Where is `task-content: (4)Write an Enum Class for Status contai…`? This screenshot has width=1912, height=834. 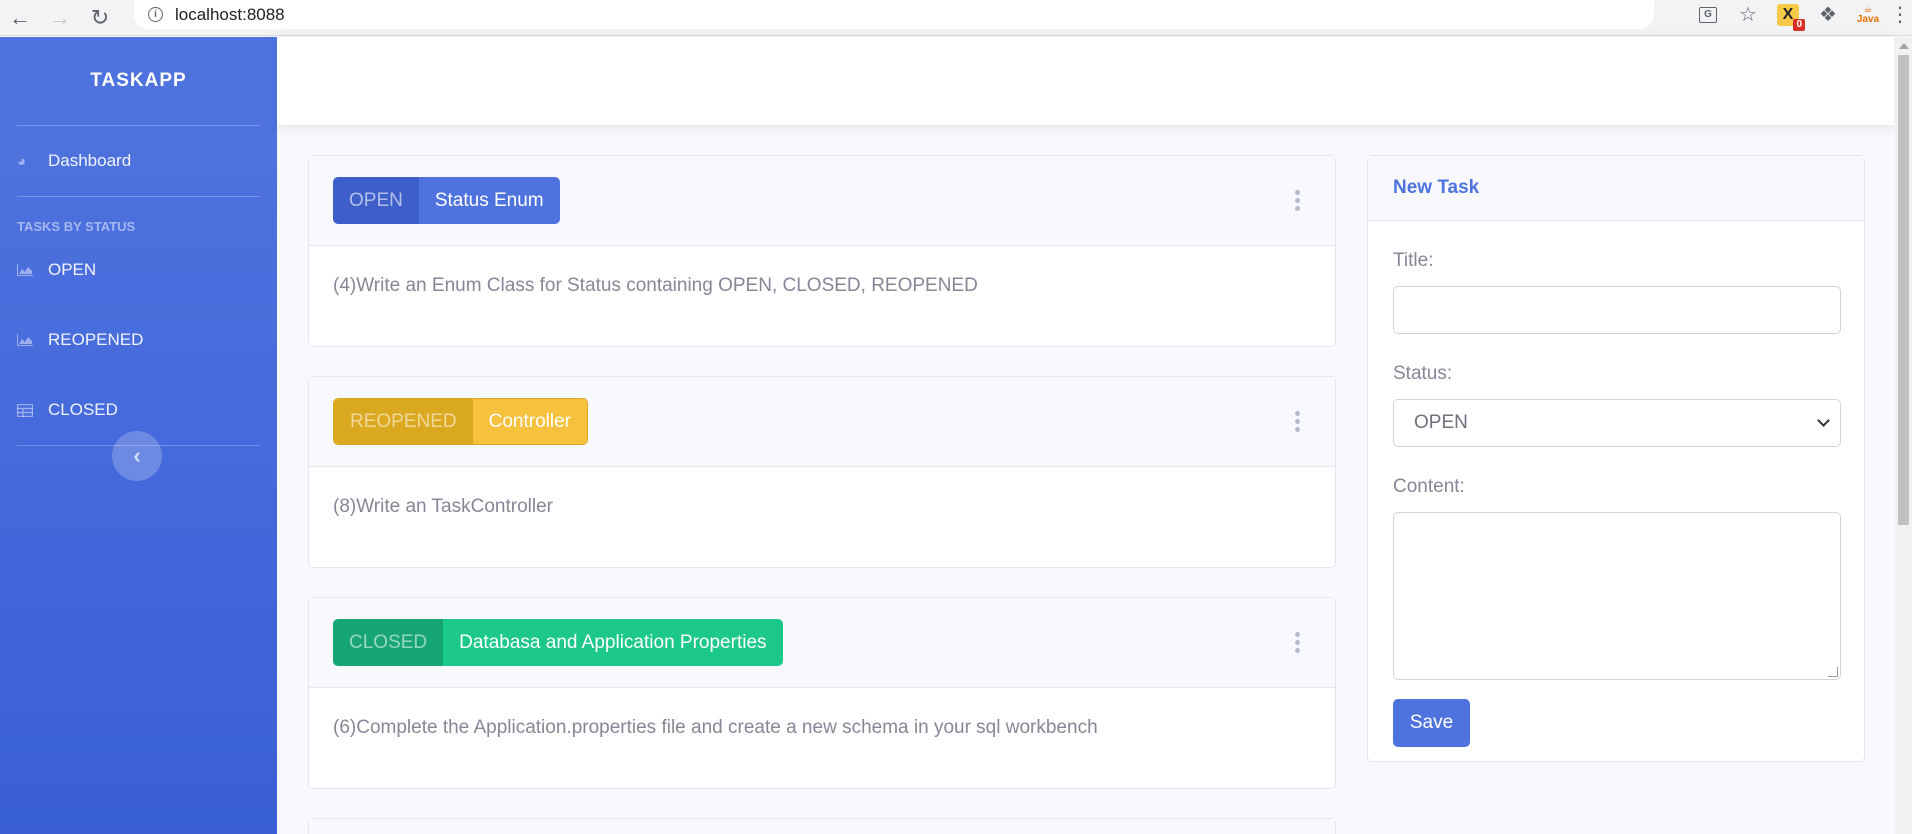
task-content: (4)Write an Enum Class for Status contai… is located at coordinates (655, 285).